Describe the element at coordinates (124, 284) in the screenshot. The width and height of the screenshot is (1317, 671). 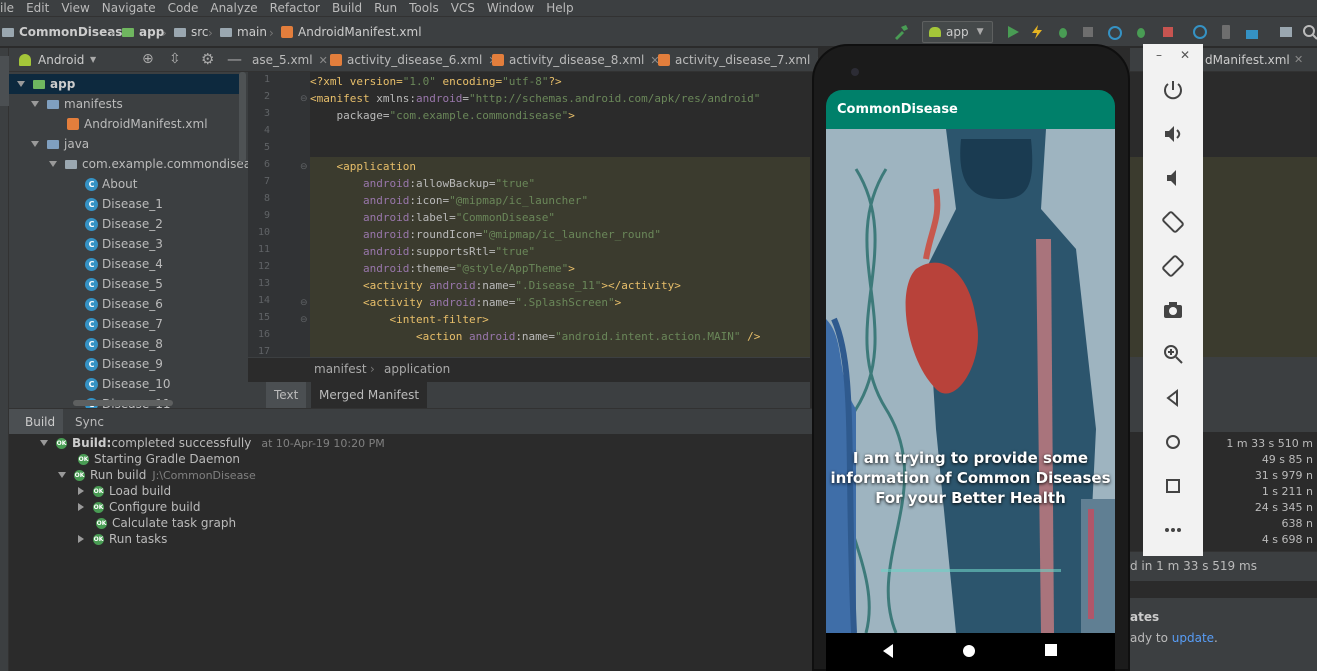
I see `tree-item-class: C Disease_5` at that location.